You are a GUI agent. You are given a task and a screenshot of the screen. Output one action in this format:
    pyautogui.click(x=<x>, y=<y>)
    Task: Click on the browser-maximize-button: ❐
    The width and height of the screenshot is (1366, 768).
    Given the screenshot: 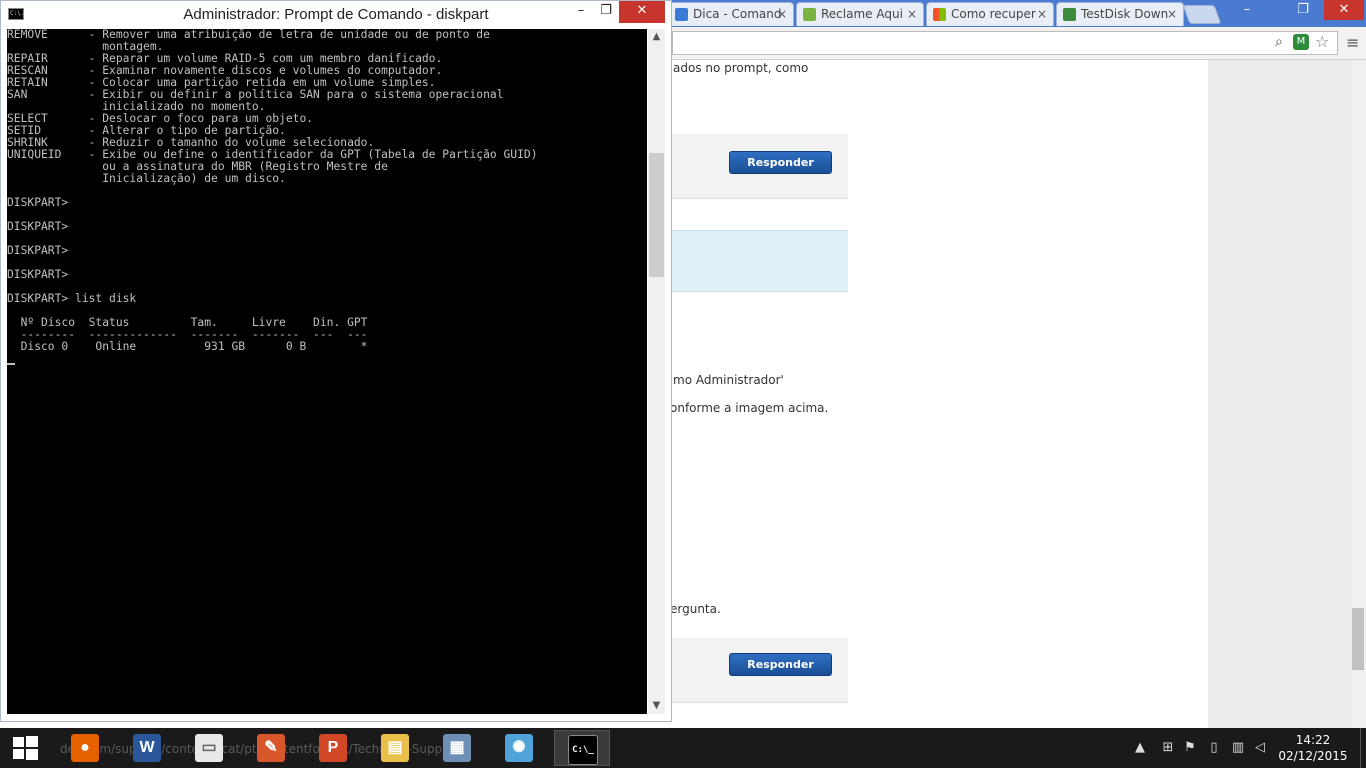 What is the action you would take?
    pyautogui.click(x=1303, y=10)
    